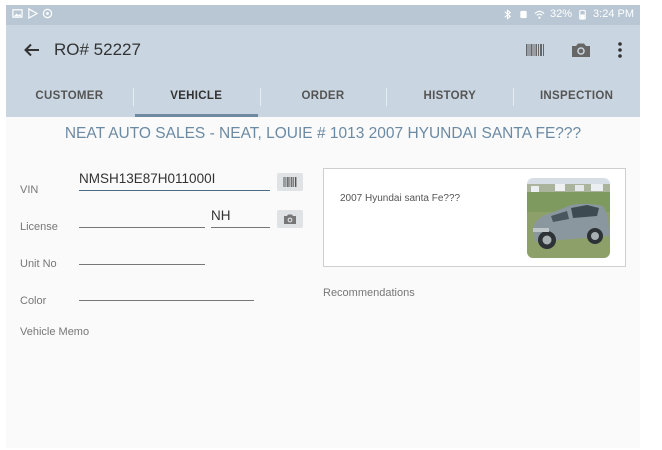 The width and height of the screenshot is (662, 450). What do you see at coordinates (240, 218) in the screenshot?
I see `state-field: NH` at bounding box center [240, 218].